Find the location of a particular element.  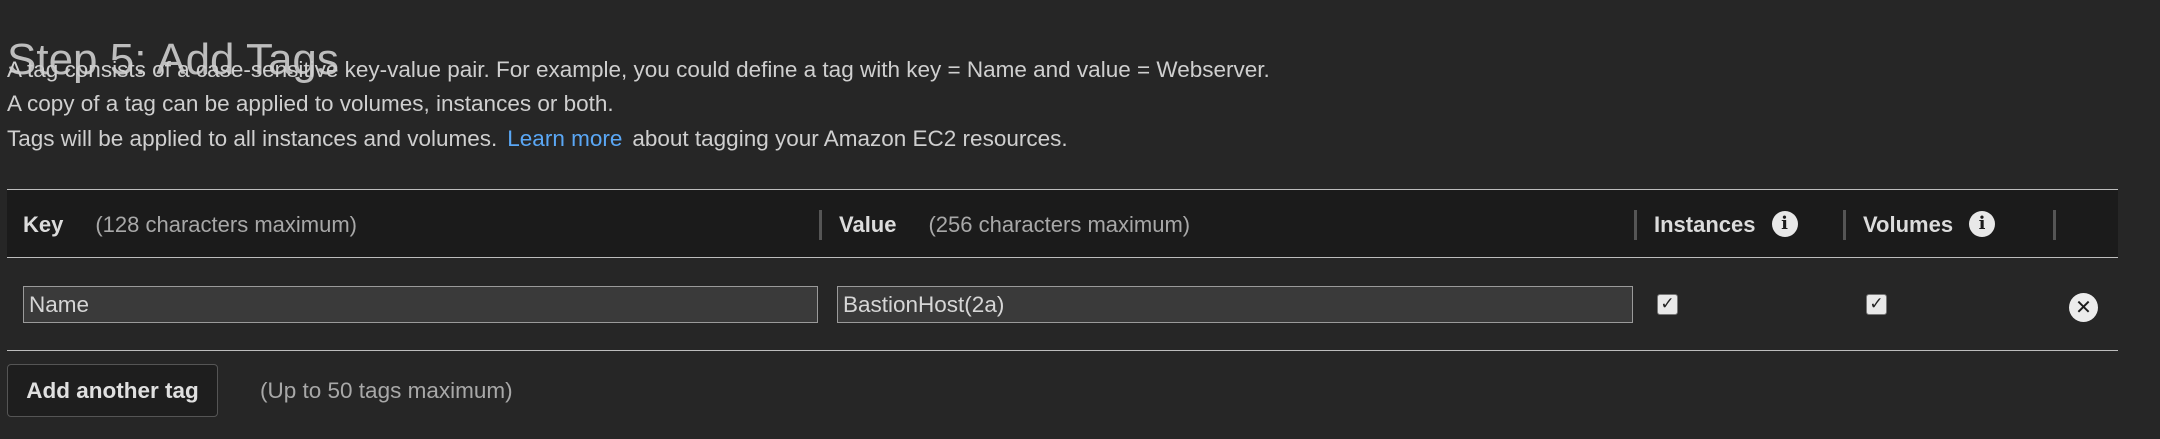

tag-value-input: BastionHost(2a) is located at coordinates (1235, 304).